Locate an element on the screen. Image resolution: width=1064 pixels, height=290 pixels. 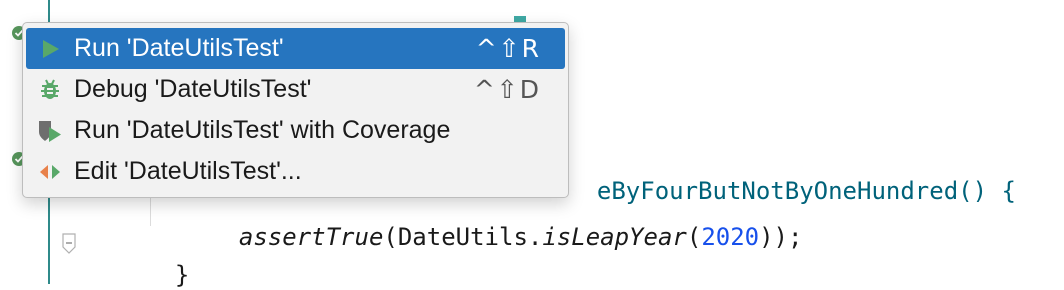
menu-item-label: Run 'DateUtilsTest' with Coverage is located at coordinates (262, 130).